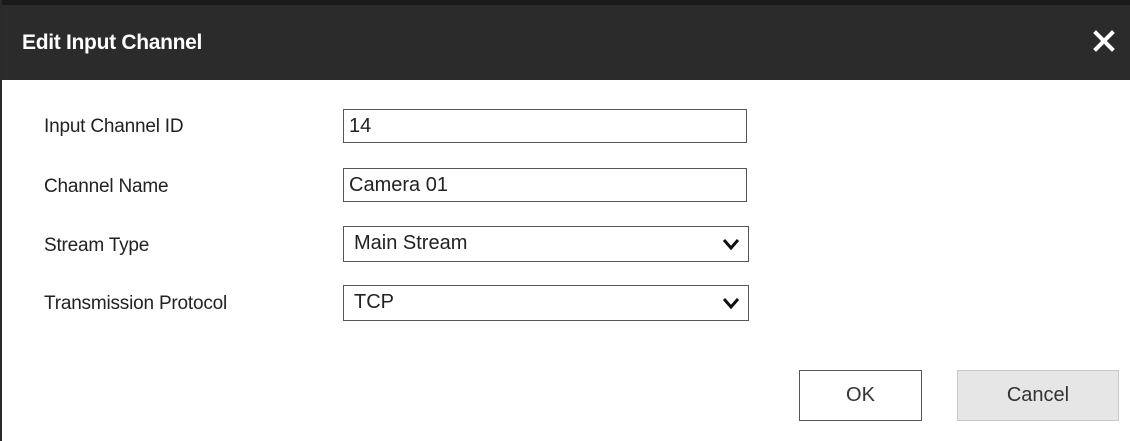 This screenshot has width=1130, height=441. I want to click on close-button, so click(1104, 41).